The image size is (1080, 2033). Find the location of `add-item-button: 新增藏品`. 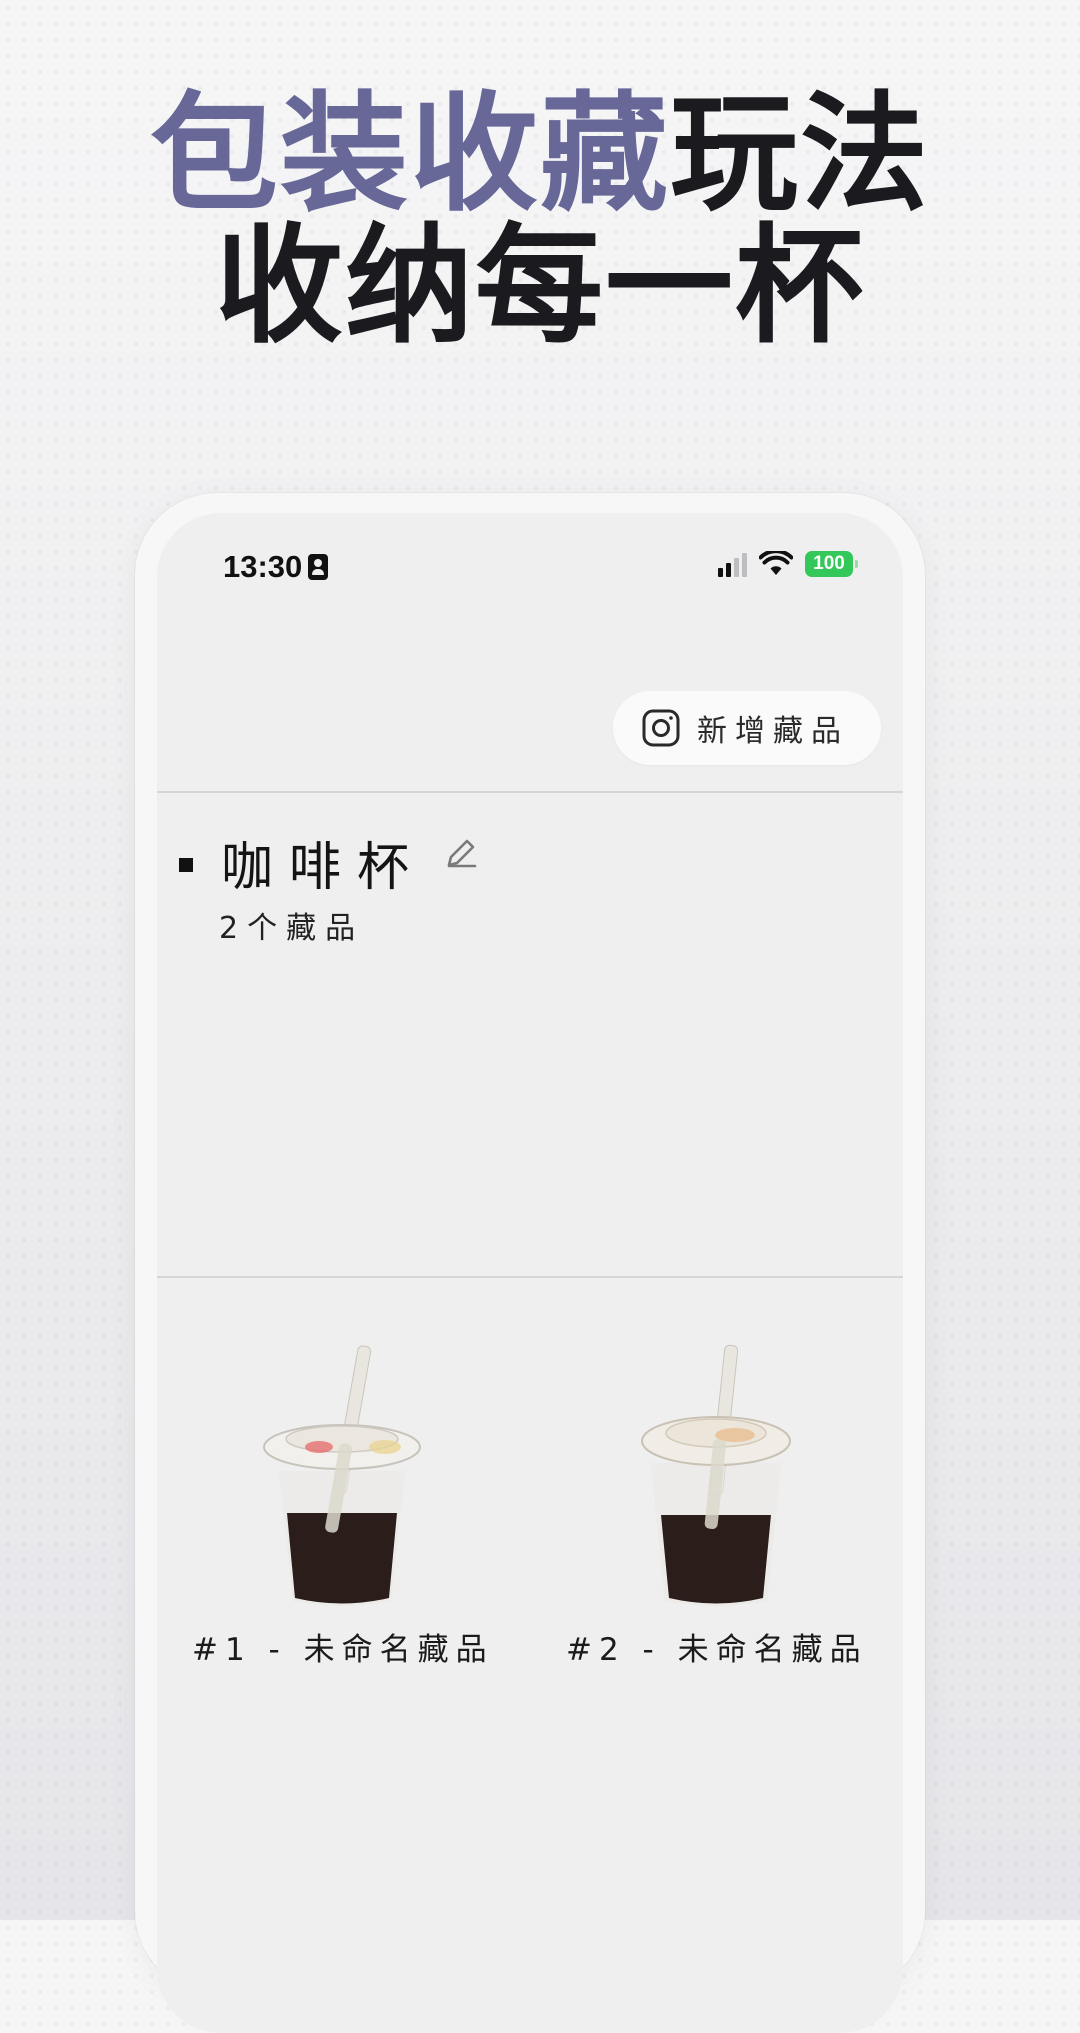

add-item-button: 新增藏品 is located at coordinates (747, 728).